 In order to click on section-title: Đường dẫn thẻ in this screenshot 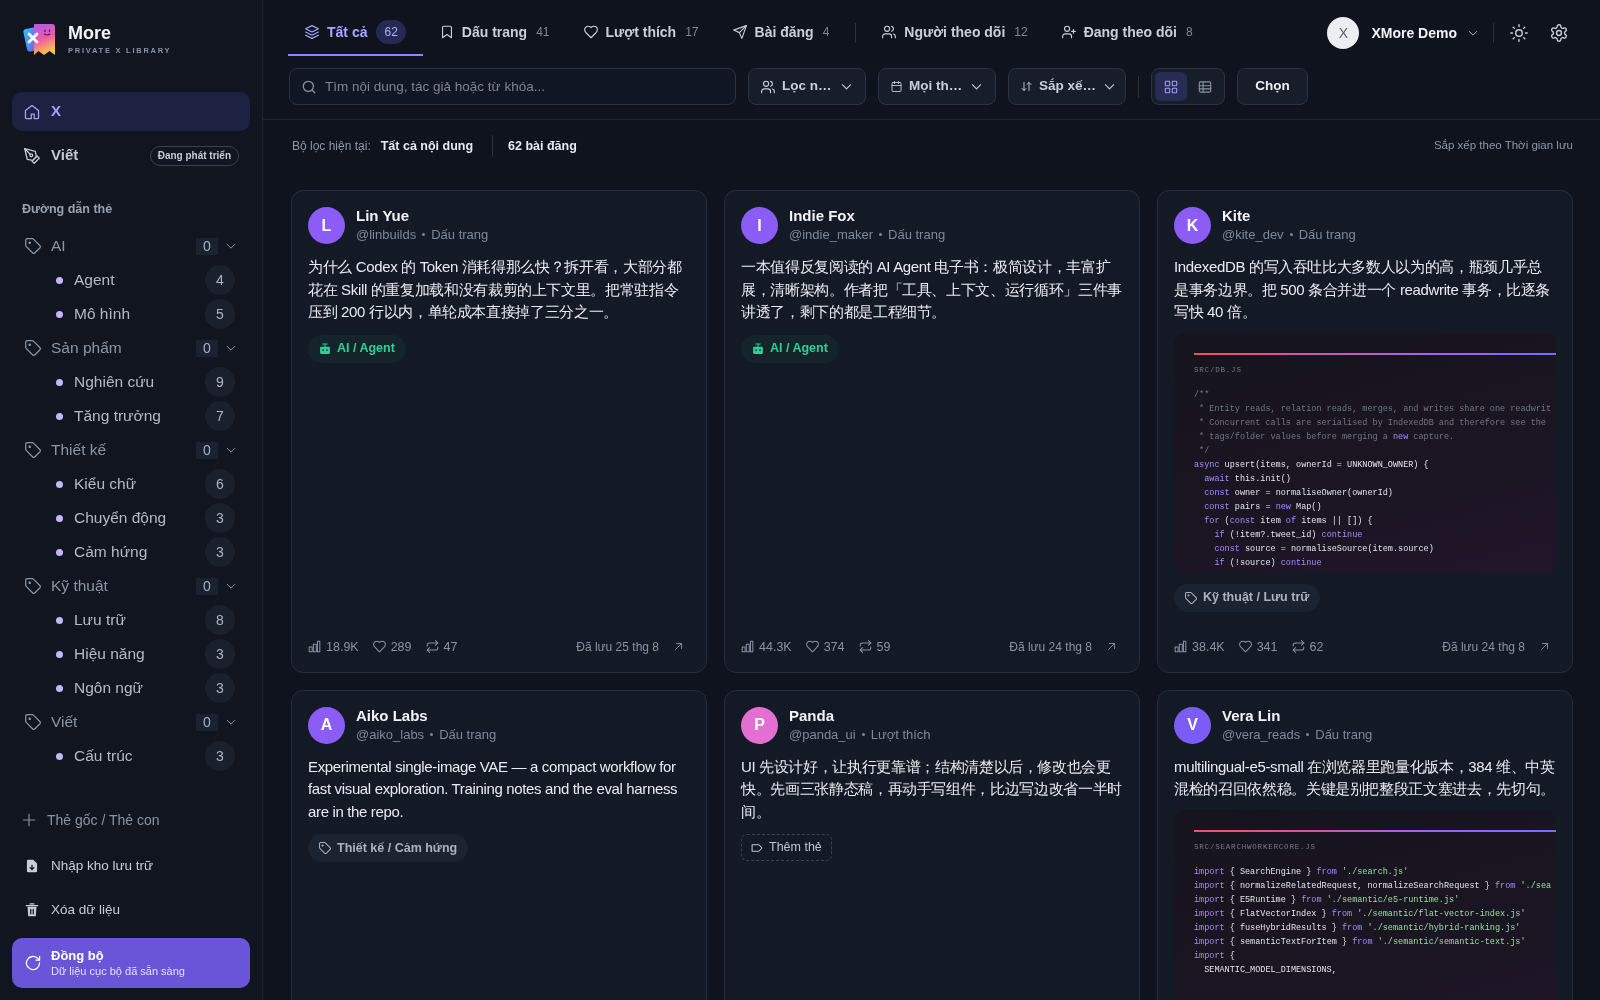, I will do `click(67, 209)`.